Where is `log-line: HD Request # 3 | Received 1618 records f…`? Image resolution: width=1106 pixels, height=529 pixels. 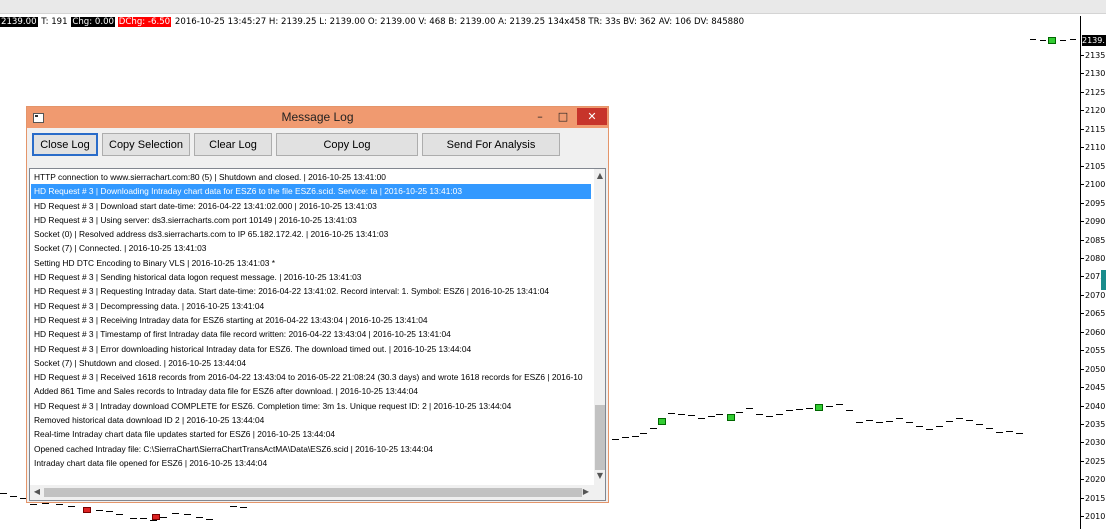
log-line: HD Request # 3 | Received 1618 records f… is located at coordinates (311, 377).